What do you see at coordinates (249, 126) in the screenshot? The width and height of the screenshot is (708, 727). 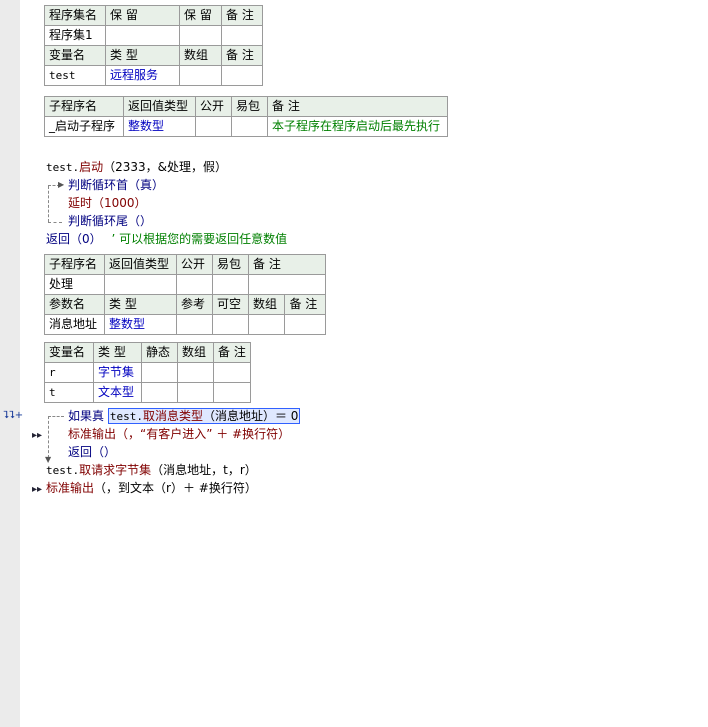 I see `easypack-cell` at bounding box center [249, 126].